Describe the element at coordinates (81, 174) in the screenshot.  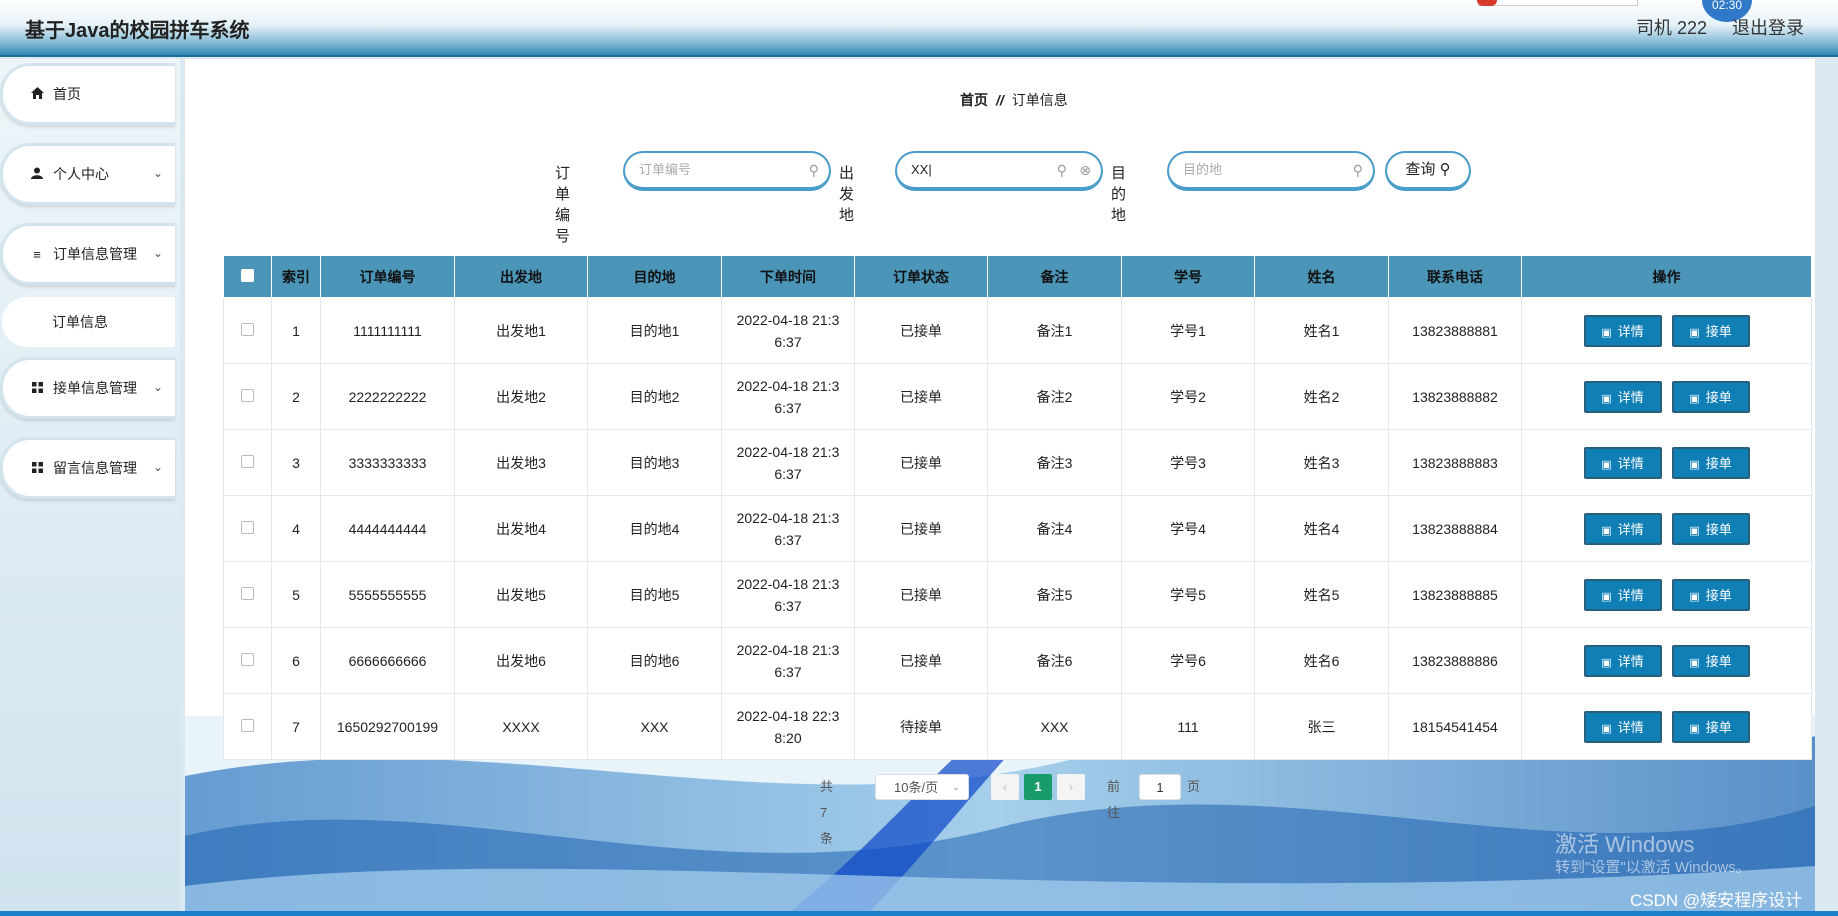
I see `sidebar-item-label: 个人中心` at that location.